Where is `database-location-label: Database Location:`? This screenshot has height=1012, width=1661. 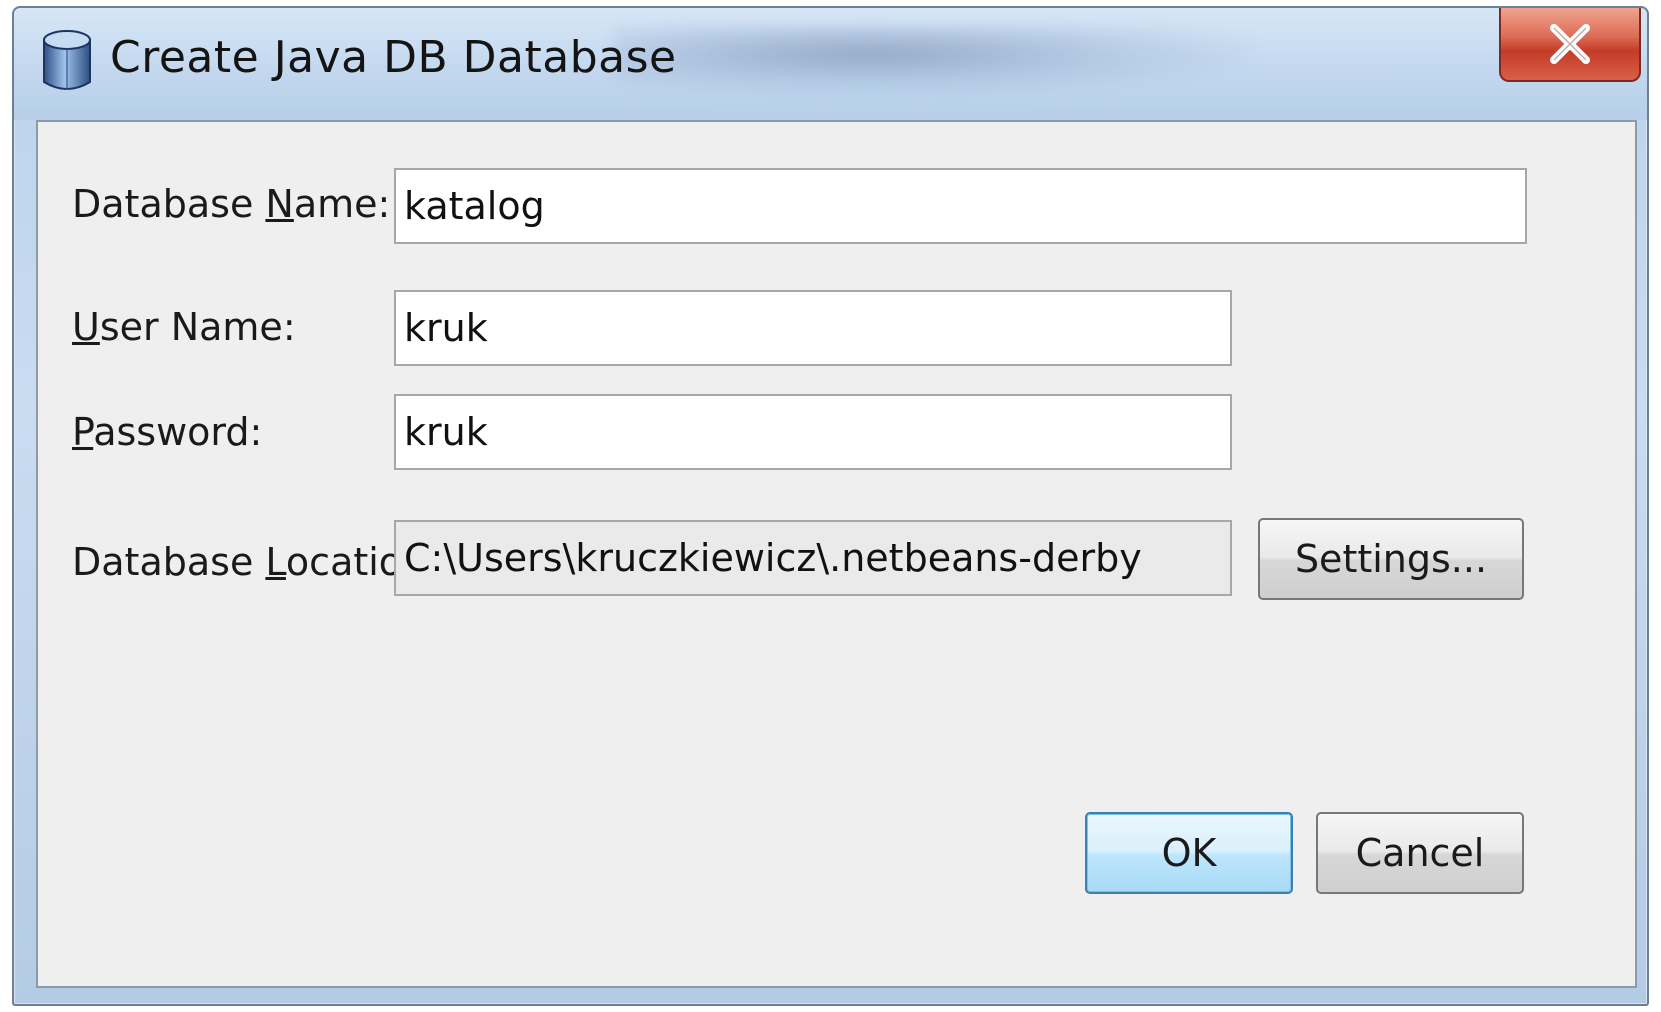
database-location-label: Database Location: is located at coordinates (255, 562).